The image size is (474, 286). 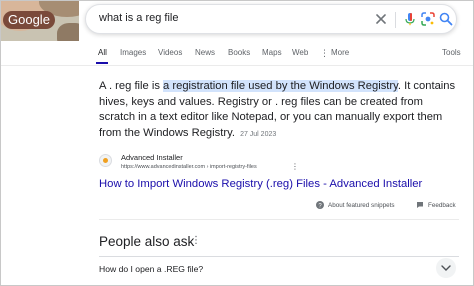 What do you see at coordinates (170, 52) in the screenshot?
I see `tab-videos: Videos` at bounding box center [170, 52].